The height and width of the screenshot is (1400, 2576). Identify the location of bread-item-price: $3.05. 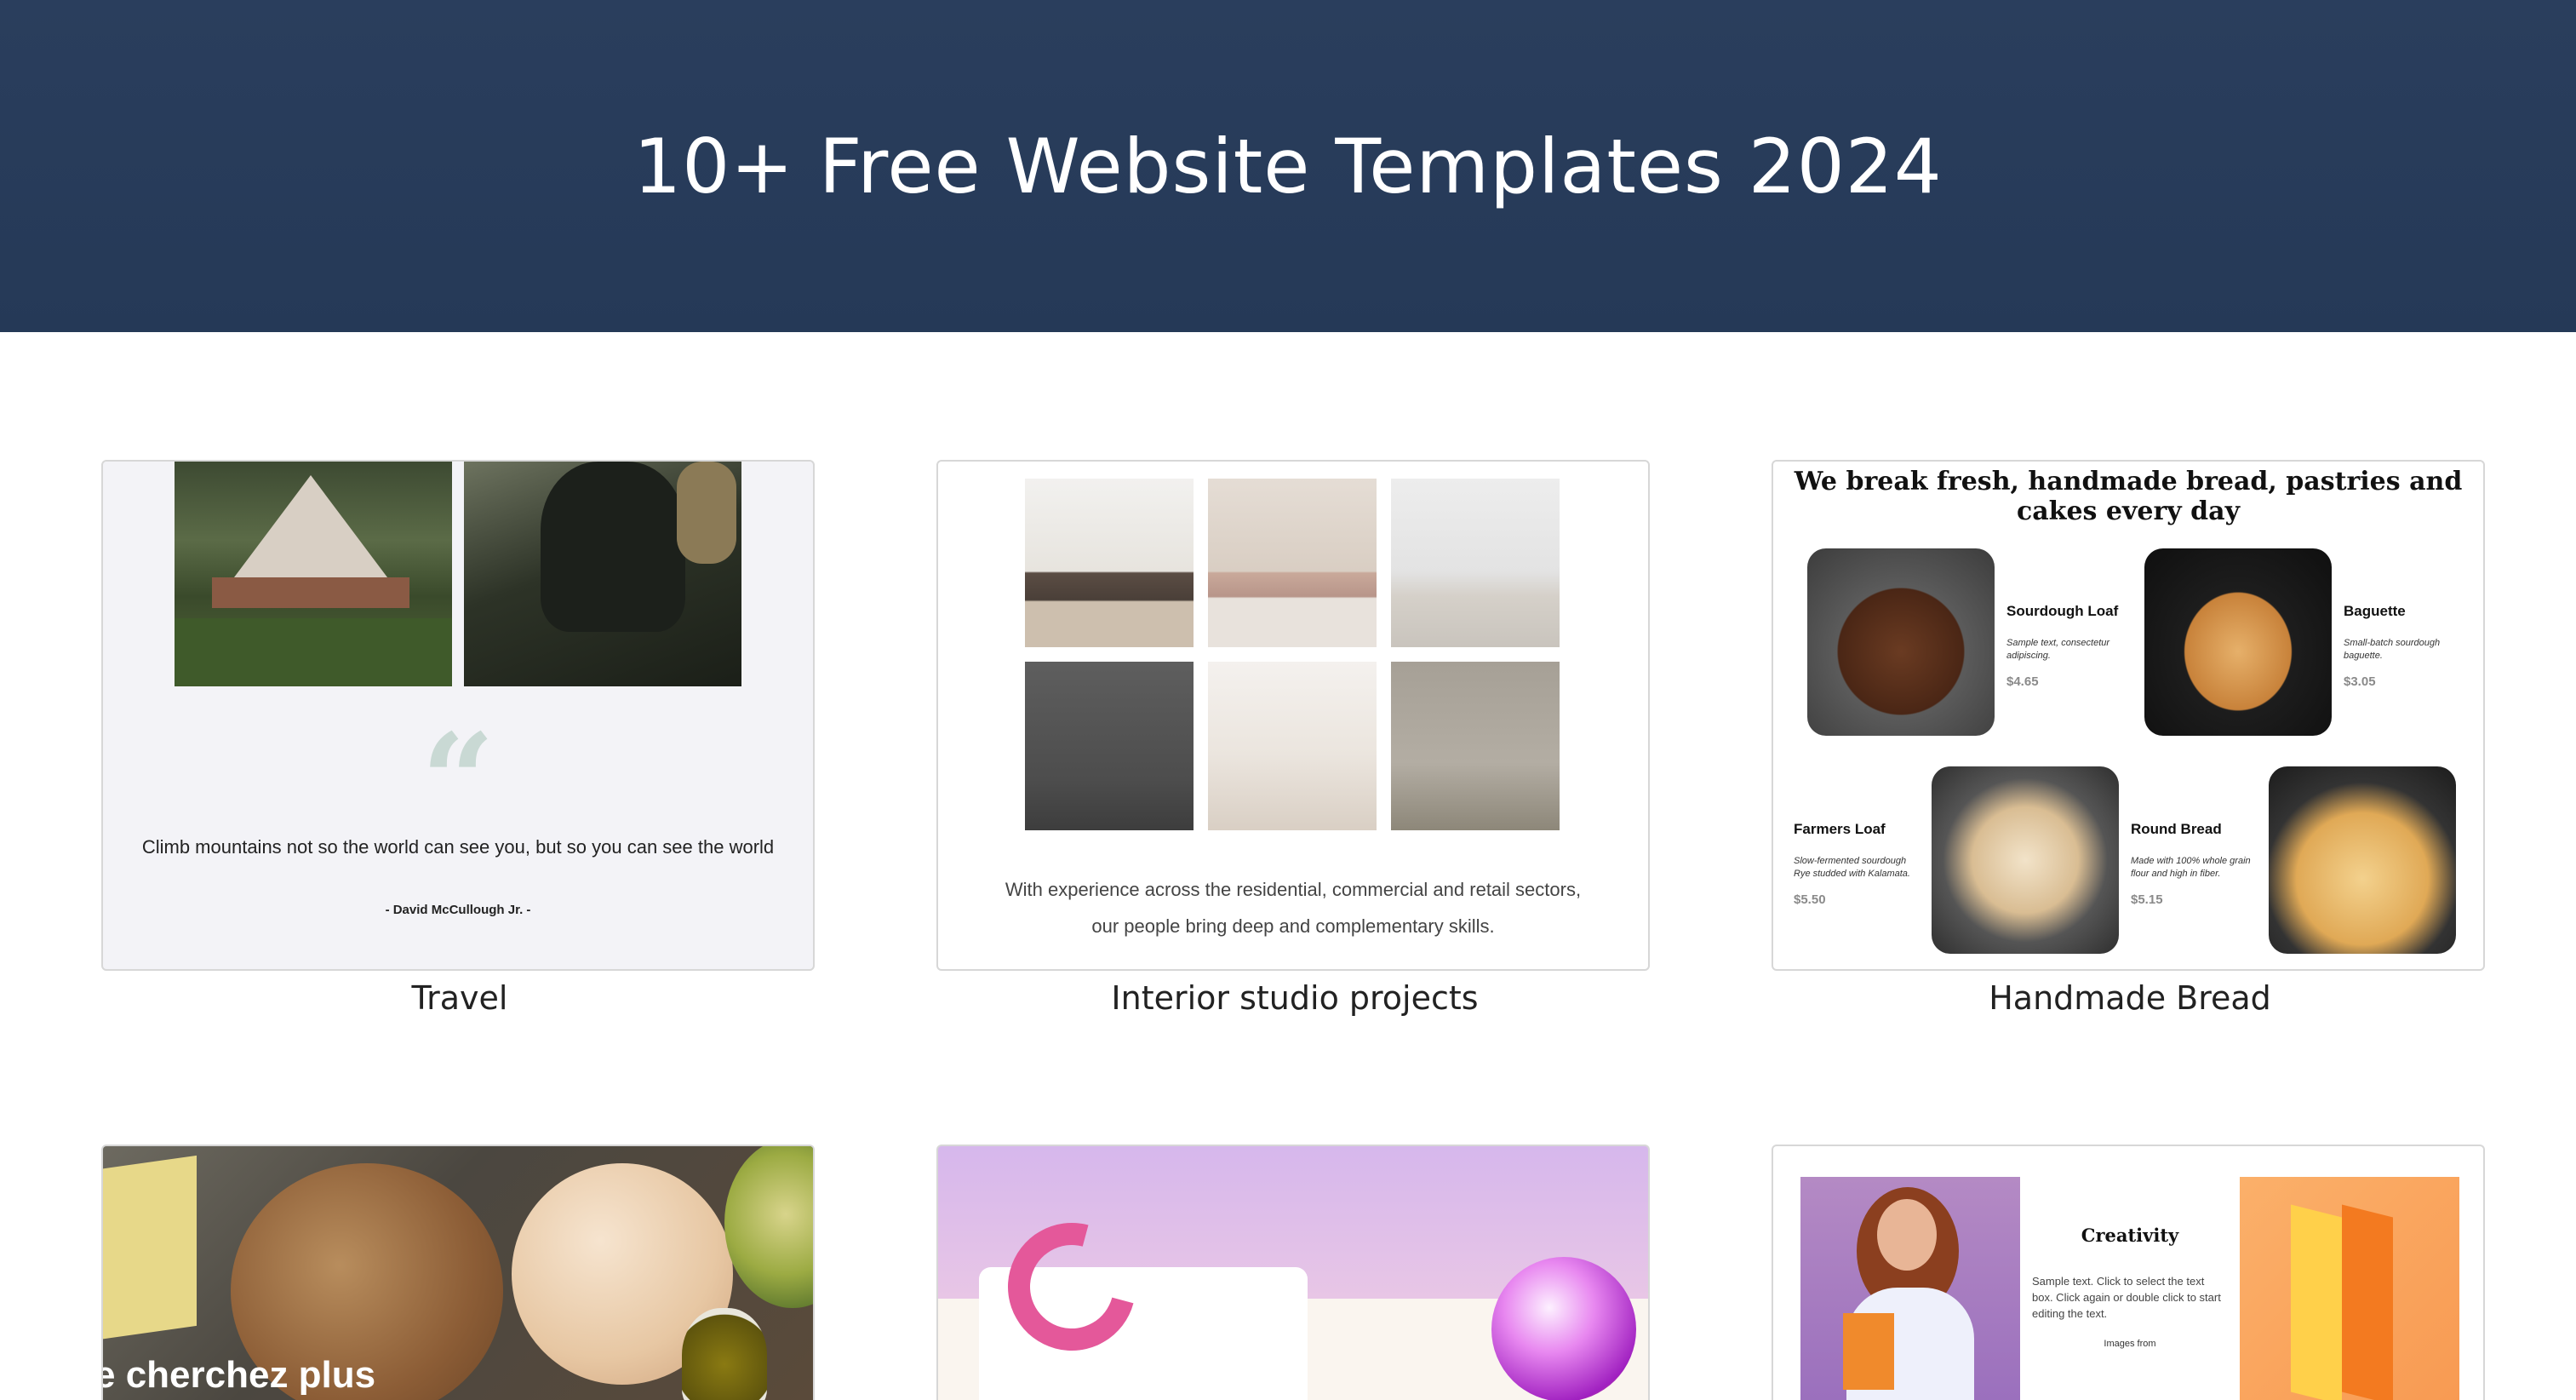
(2360, 681).